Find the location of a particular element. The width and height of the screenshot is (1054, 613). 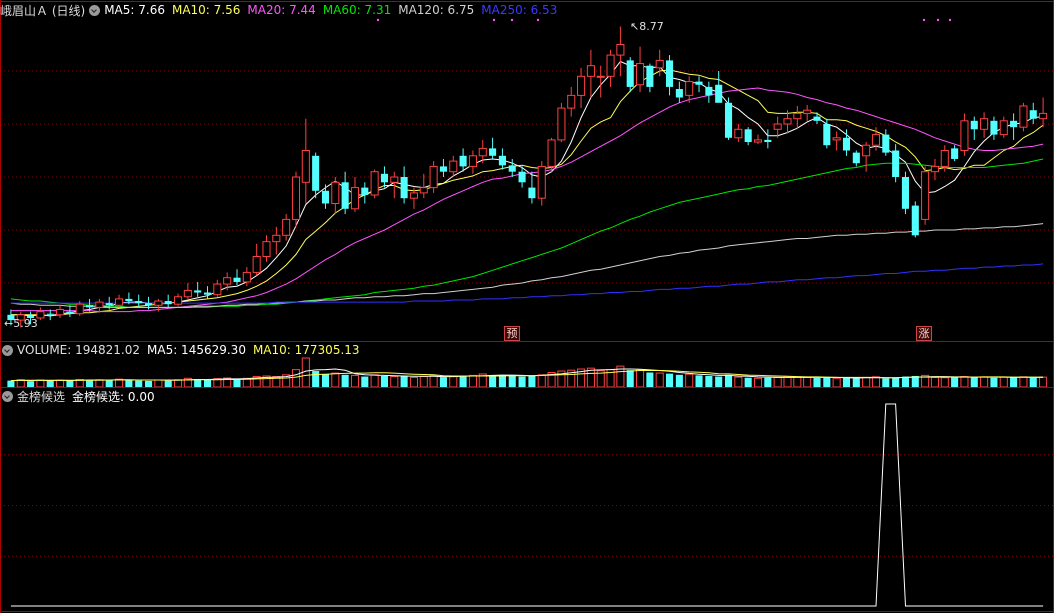

ma60-label: MA60: 7.31 is located at coordinates (357, 10).